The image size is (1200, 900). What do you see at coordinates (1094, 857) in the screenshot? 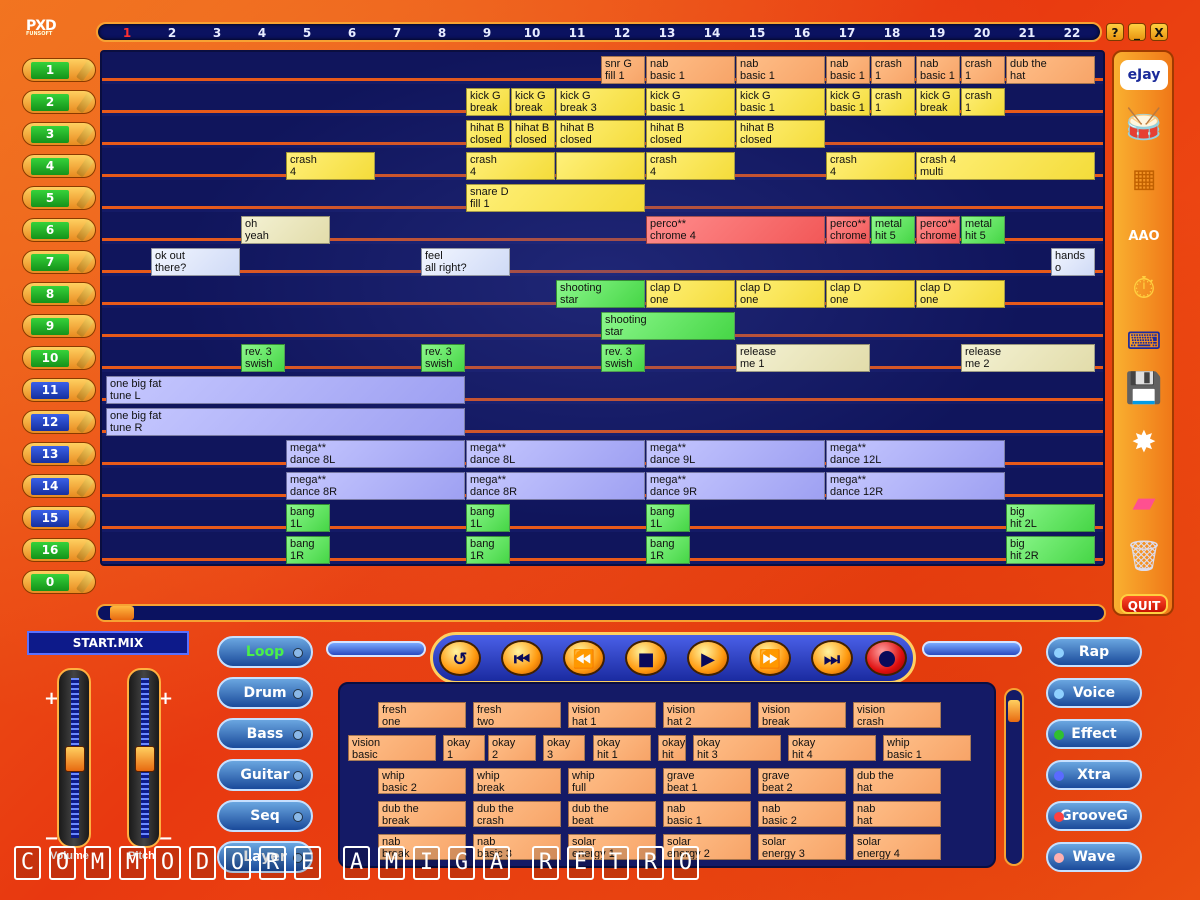
I see `wave-button: Wave` at bounding box center [1094, 857].